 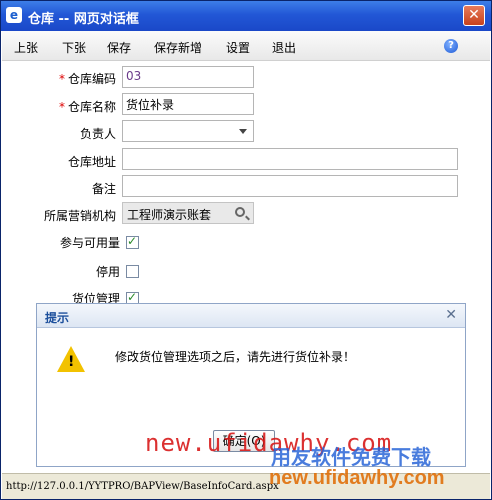 What do you see at coordinates (132, 271) in the screenshot?
I see `disabled-checkbox` at bounding box center [132, 271].